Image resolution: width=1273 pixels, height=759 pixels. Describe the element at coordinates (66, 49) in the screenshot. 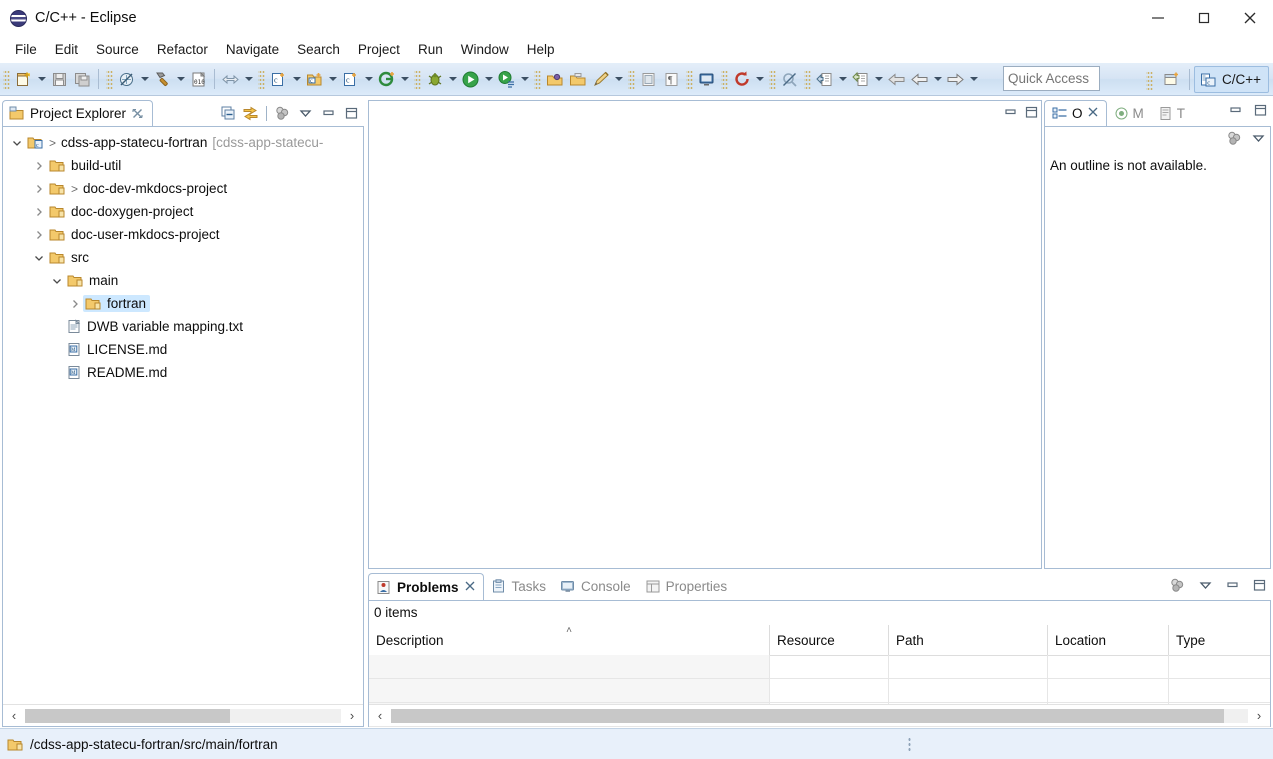

I see `menu-edit: Edit` at that location.